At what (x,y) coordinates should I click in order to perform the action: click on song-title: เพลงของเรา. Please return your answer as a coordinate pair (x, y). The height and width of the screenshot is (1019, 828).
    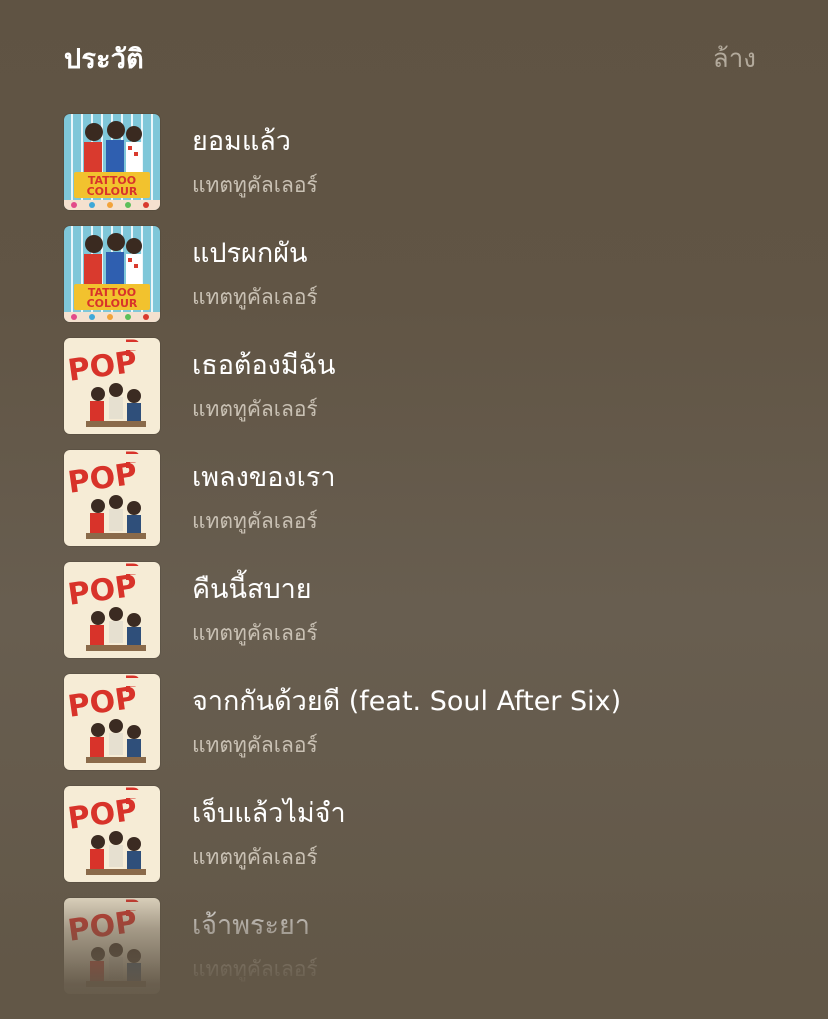
    Looking at the image, I should click on (264, 477).